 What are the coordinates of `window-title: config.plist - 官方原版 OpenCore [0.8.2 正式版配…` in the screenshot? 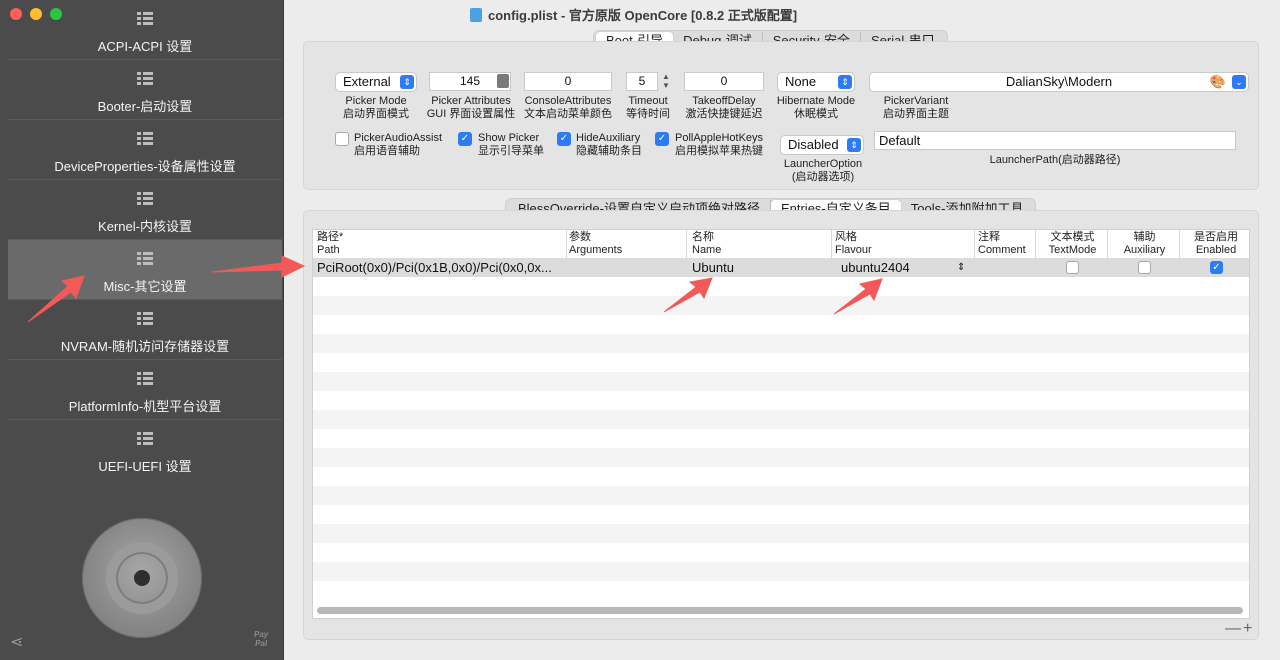 It's located at (633, 14).